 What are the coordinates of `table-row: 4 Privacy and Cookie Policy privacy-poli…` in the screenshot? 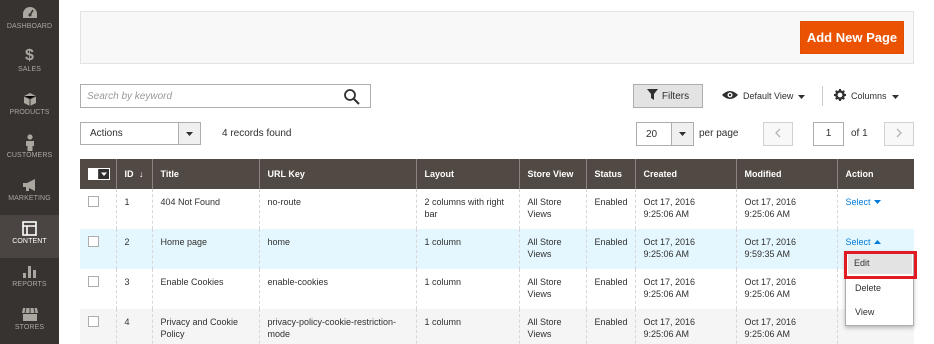 It's located at (497, 326).